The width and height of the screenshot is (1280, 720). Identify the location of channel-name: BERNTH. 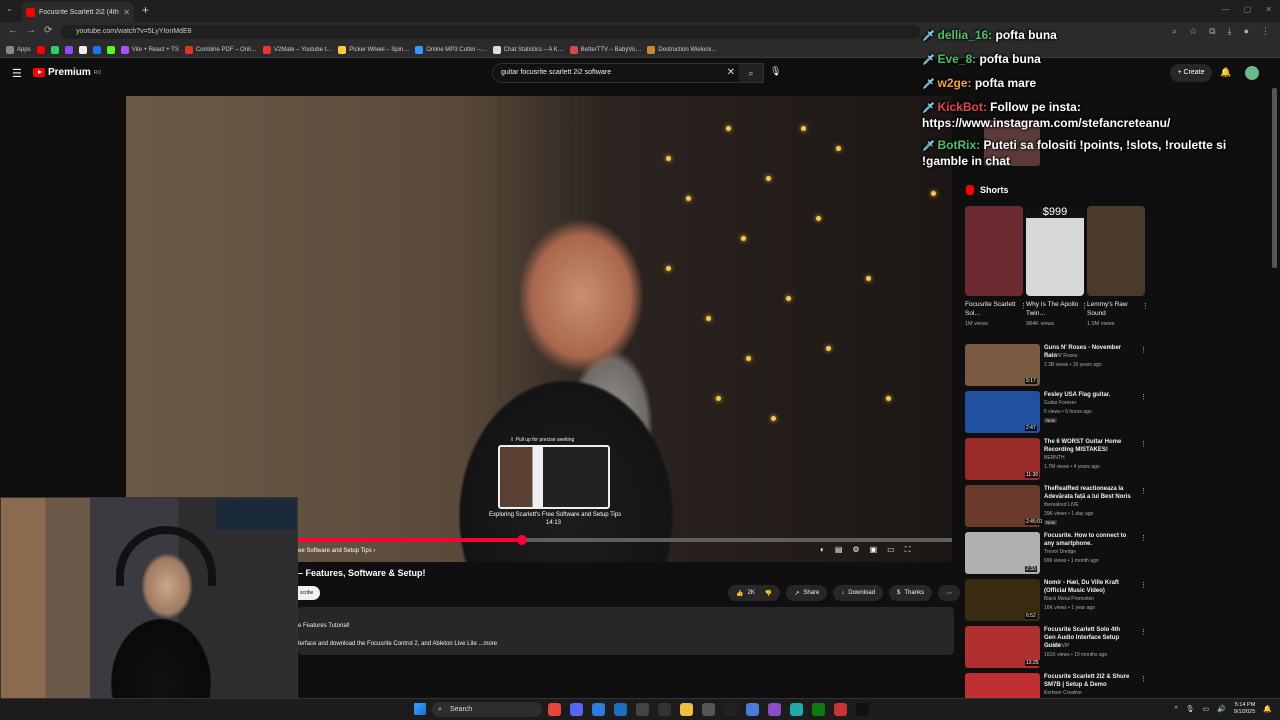
(1054, 458).